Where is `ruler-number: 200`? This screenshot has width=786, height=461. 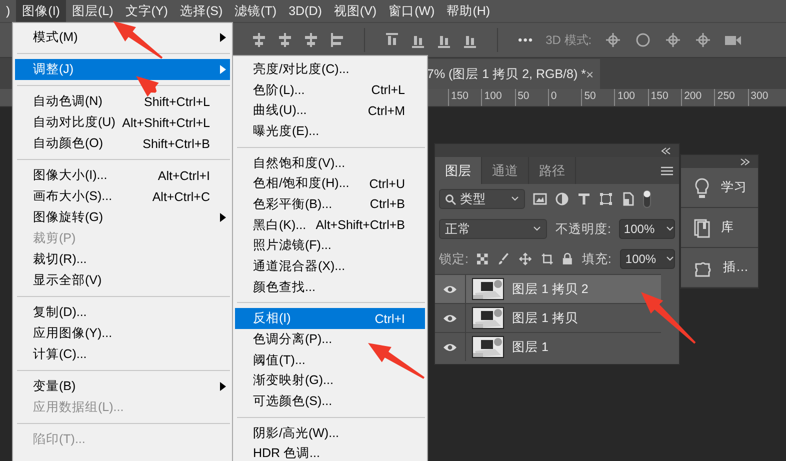
ruler-number: 200 is located at coordinates (693, 96).